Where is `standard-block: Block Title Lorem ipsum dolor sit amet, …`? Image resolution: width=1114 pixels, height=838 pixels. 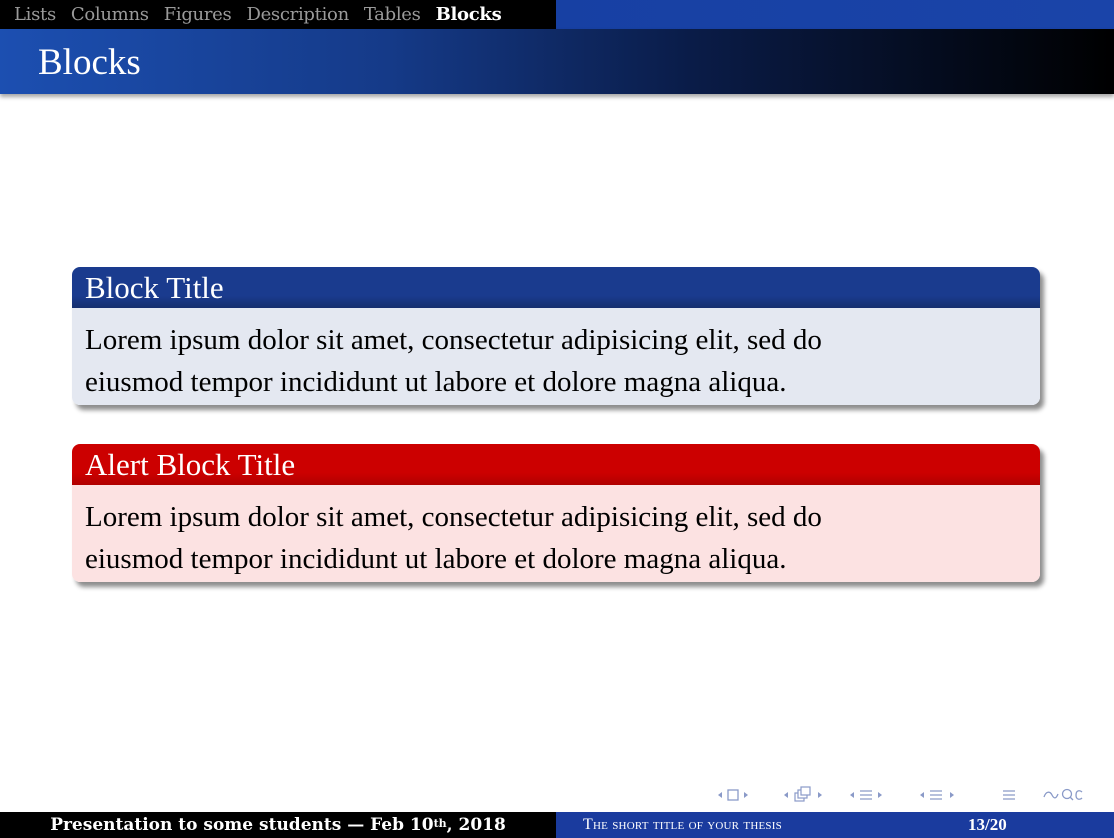
standard-block: Block Title Lorem ipsum dolor sit amet, … is located at coordinates (556, 336).